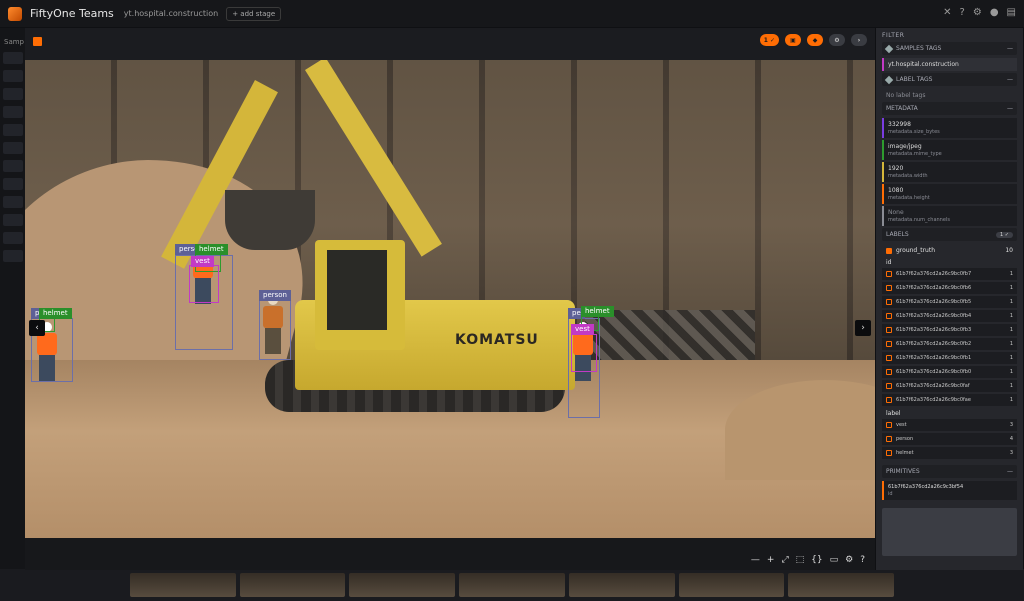 The width and height of the screenshot is (1024, 601). Describe the element at coordinates (949, 194) in the screenshot. I see `metadata-item: 1080 metadata.height` at that location.